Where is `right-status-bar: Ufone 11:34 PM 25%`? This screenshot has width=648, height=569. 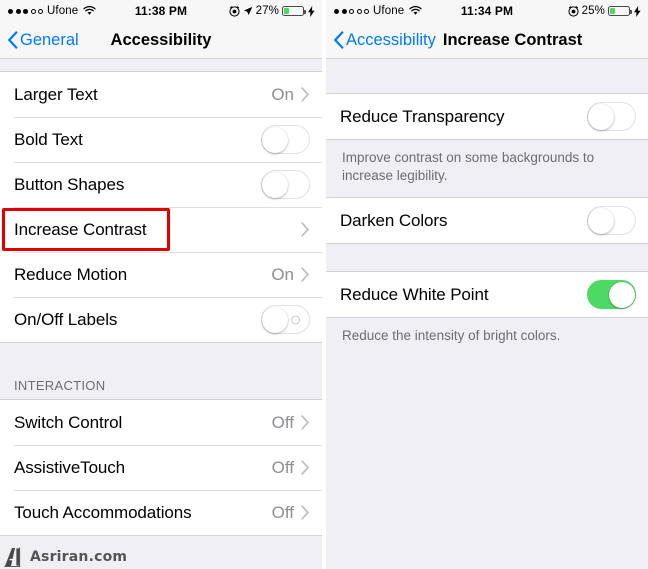
right-status-bar: Ufone 11:34 PM 25% is located at coordinates (487, 11).